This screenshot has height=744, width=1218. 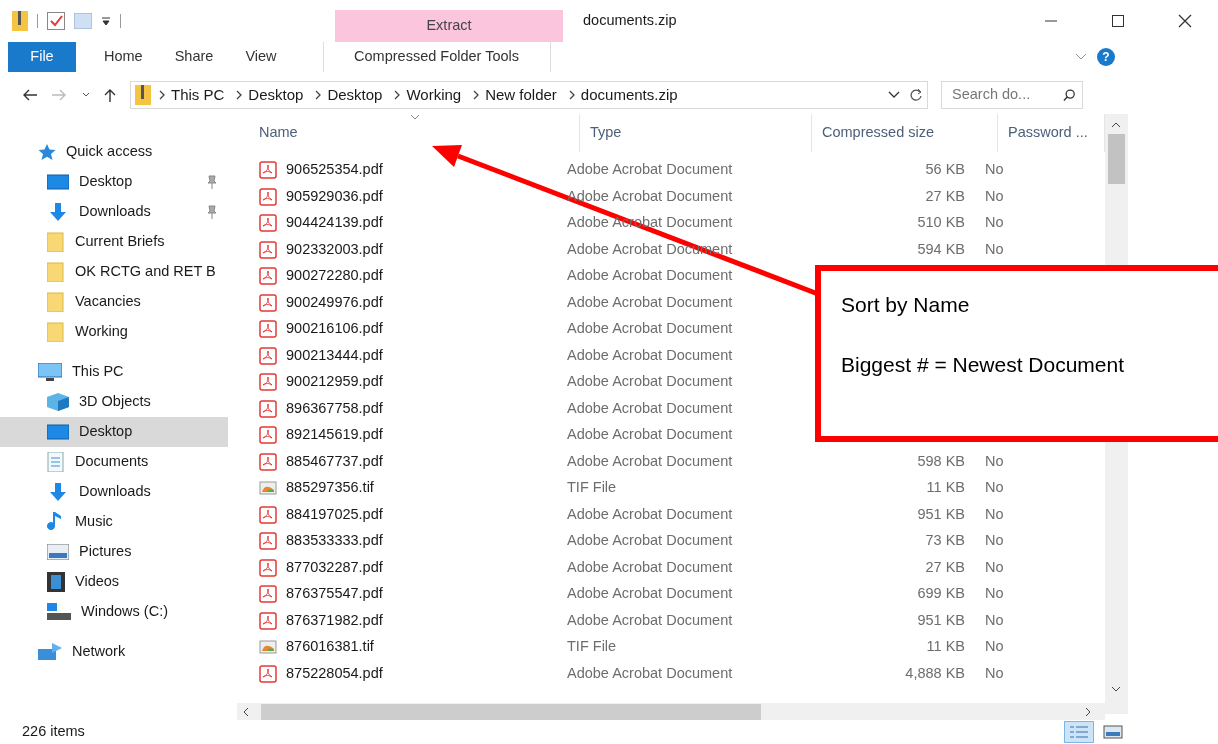 I want to click on chevron-down-icon, so click(x=1081, y=57).